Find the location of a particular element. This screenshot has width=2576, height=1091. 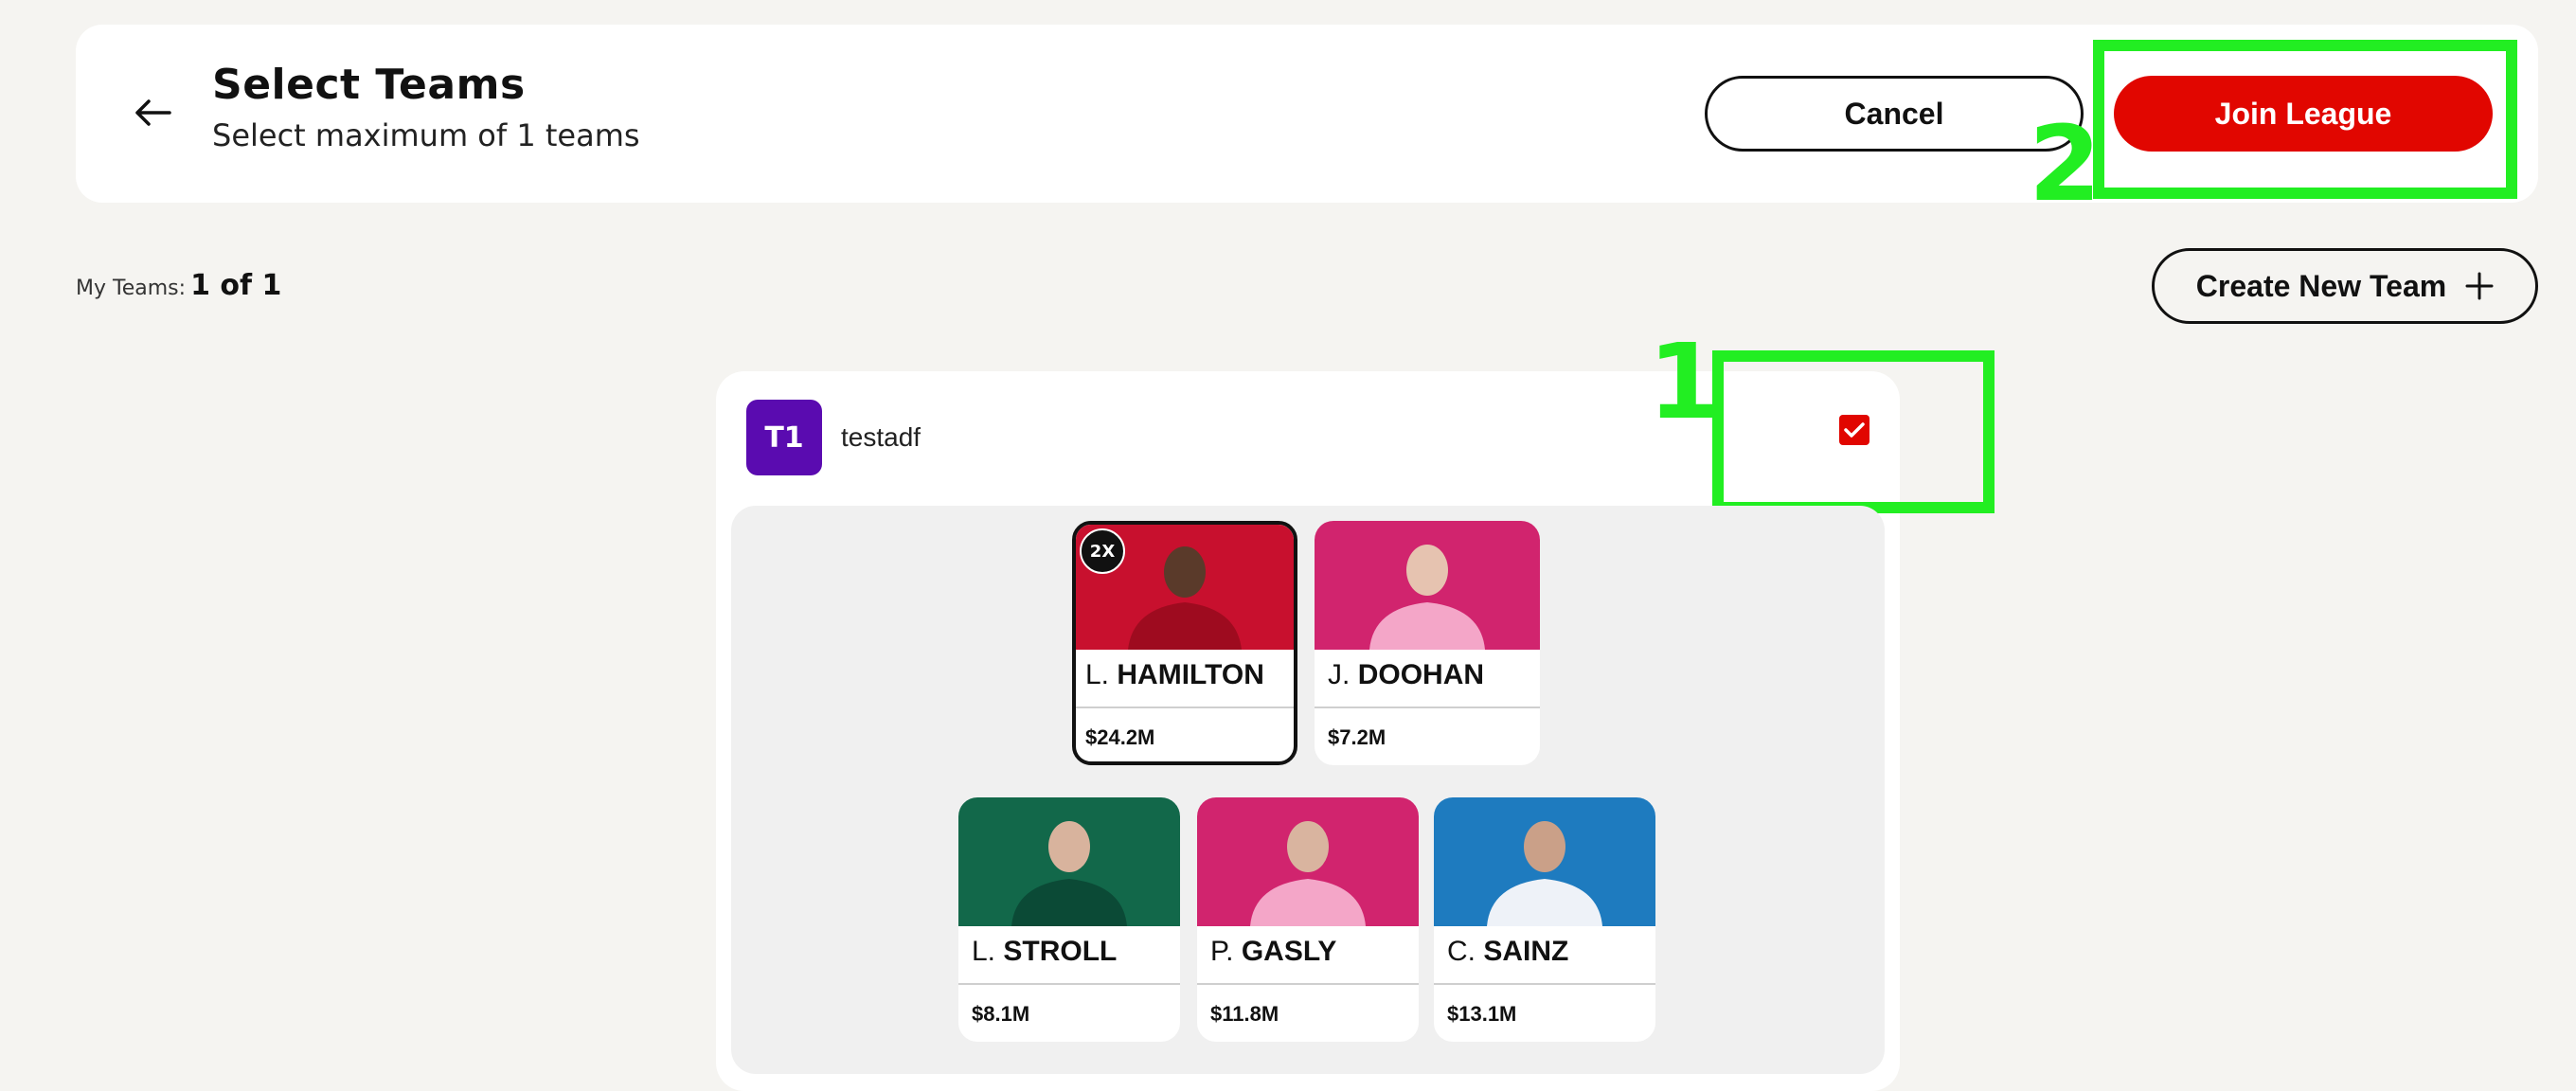

driver-card: J. DOOHAN $7.2M is located at coordinates (1427, 643).